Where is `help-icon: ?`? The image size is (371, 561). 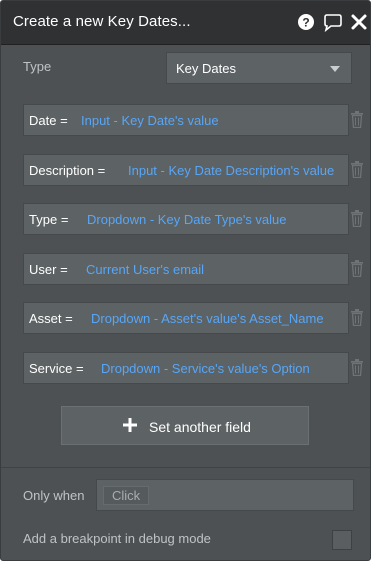 help-icon: ? is located at coordinates (307, 23).